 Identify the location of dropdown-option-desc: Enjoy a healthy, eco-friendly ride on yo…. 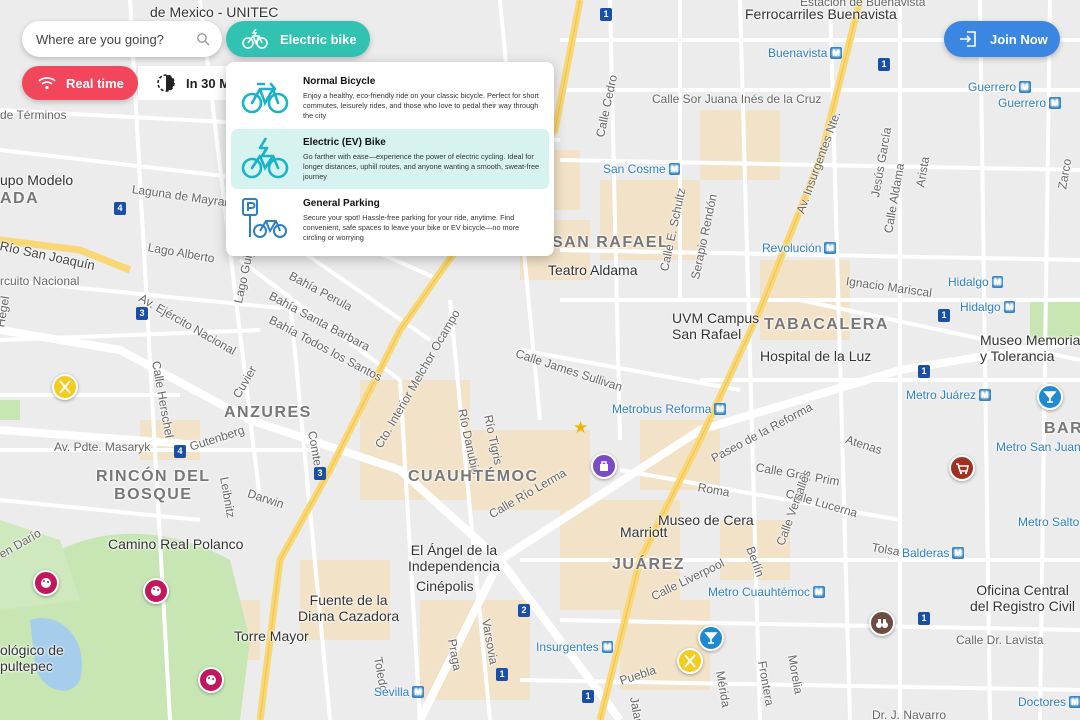
(421, 105).